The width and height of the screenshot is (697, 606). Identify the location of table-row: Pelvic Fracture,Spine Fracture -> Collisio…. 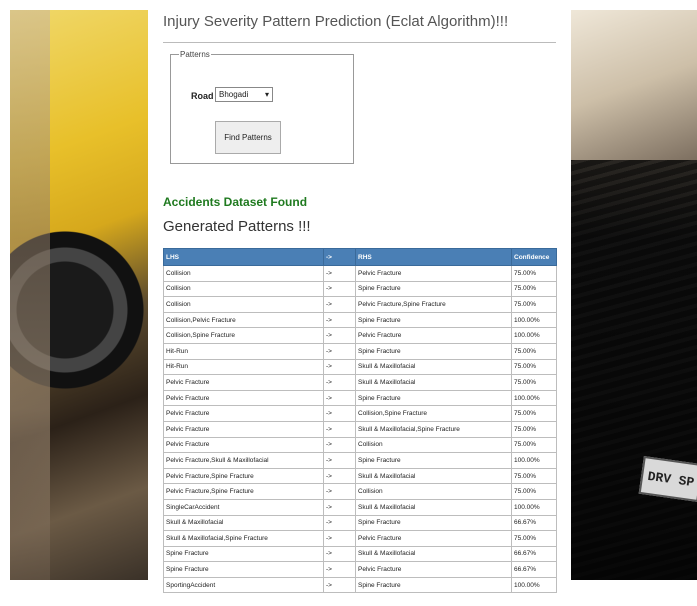
(360, 491).